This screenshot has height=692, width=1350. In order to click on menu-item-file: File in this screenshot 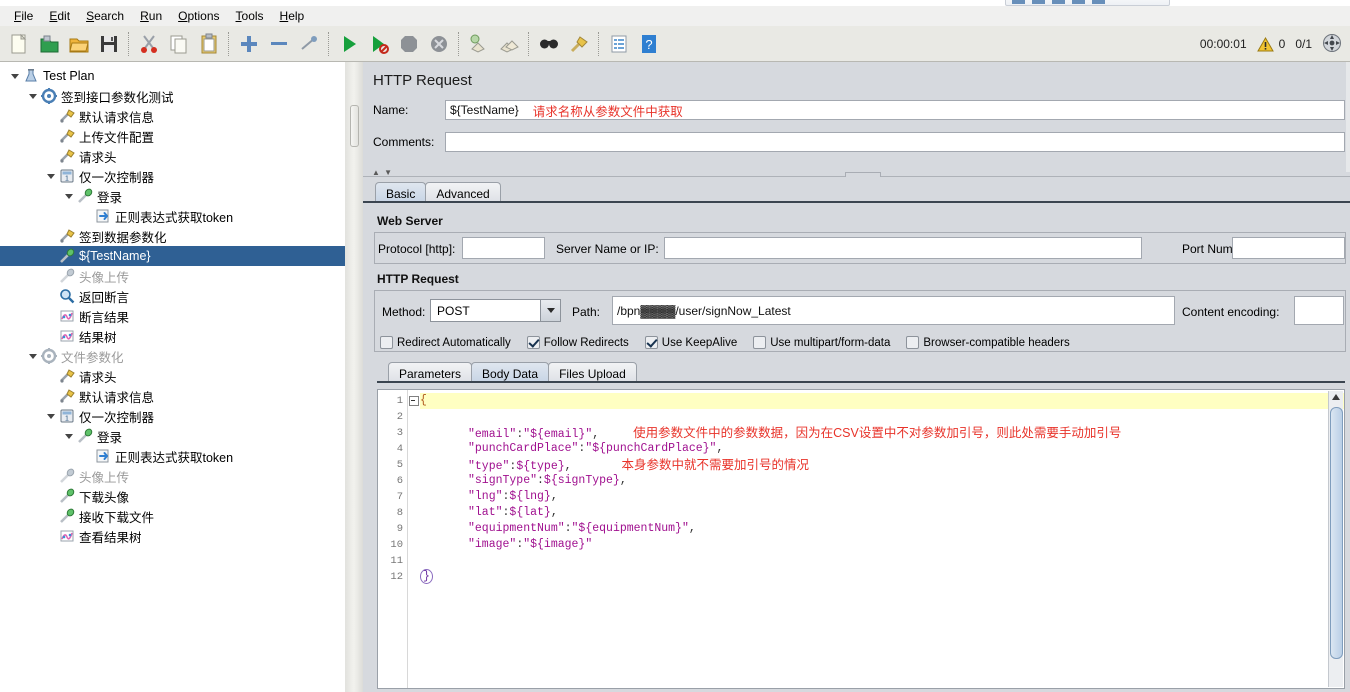, I will do `click(23, 16)`.